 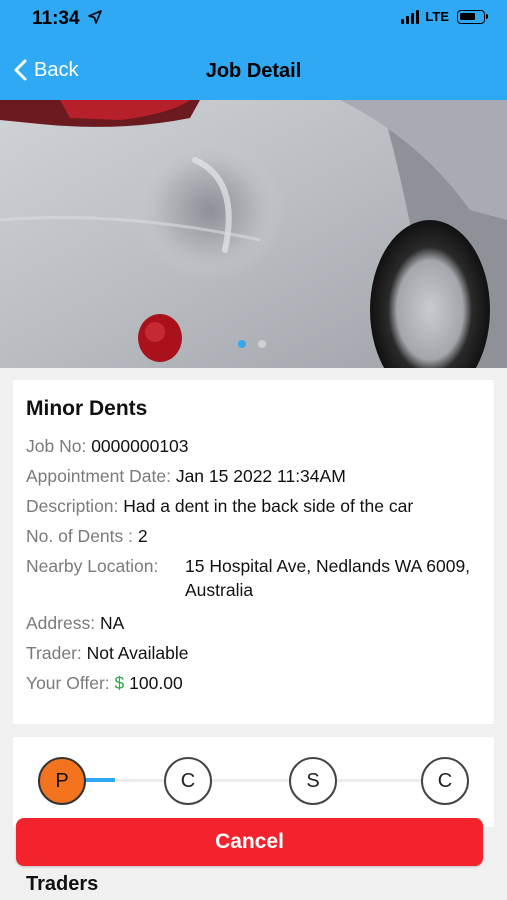 I want to click on step-confirmed: C, so click(x=188, y=781).